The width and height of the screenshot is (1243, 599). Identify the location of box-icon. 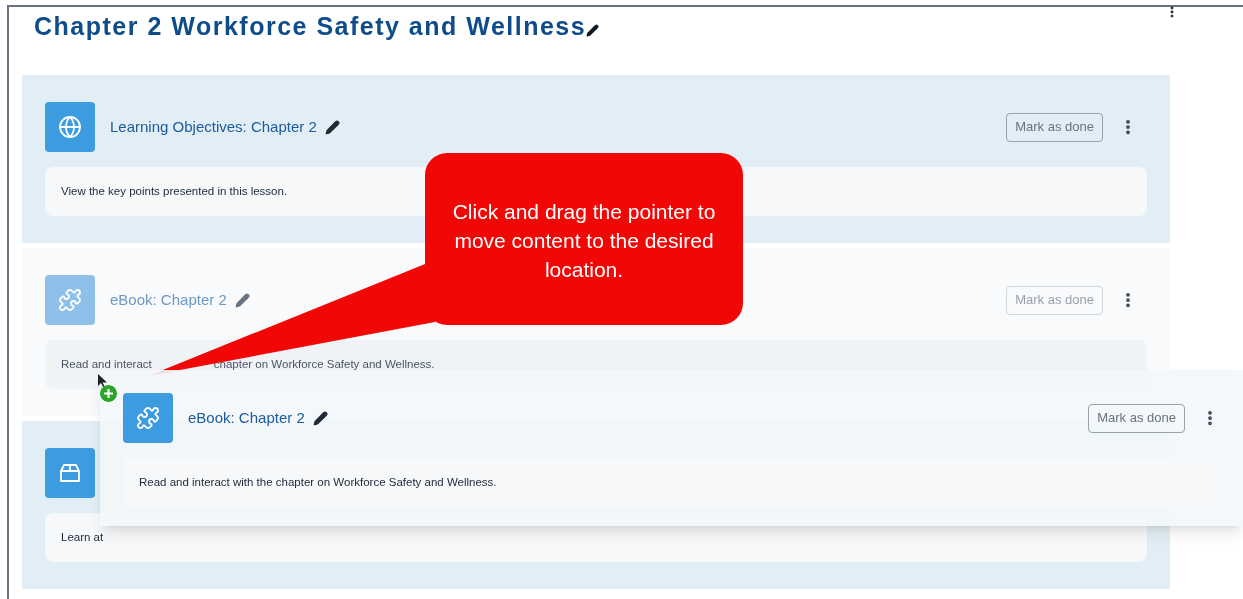
(70, 473).